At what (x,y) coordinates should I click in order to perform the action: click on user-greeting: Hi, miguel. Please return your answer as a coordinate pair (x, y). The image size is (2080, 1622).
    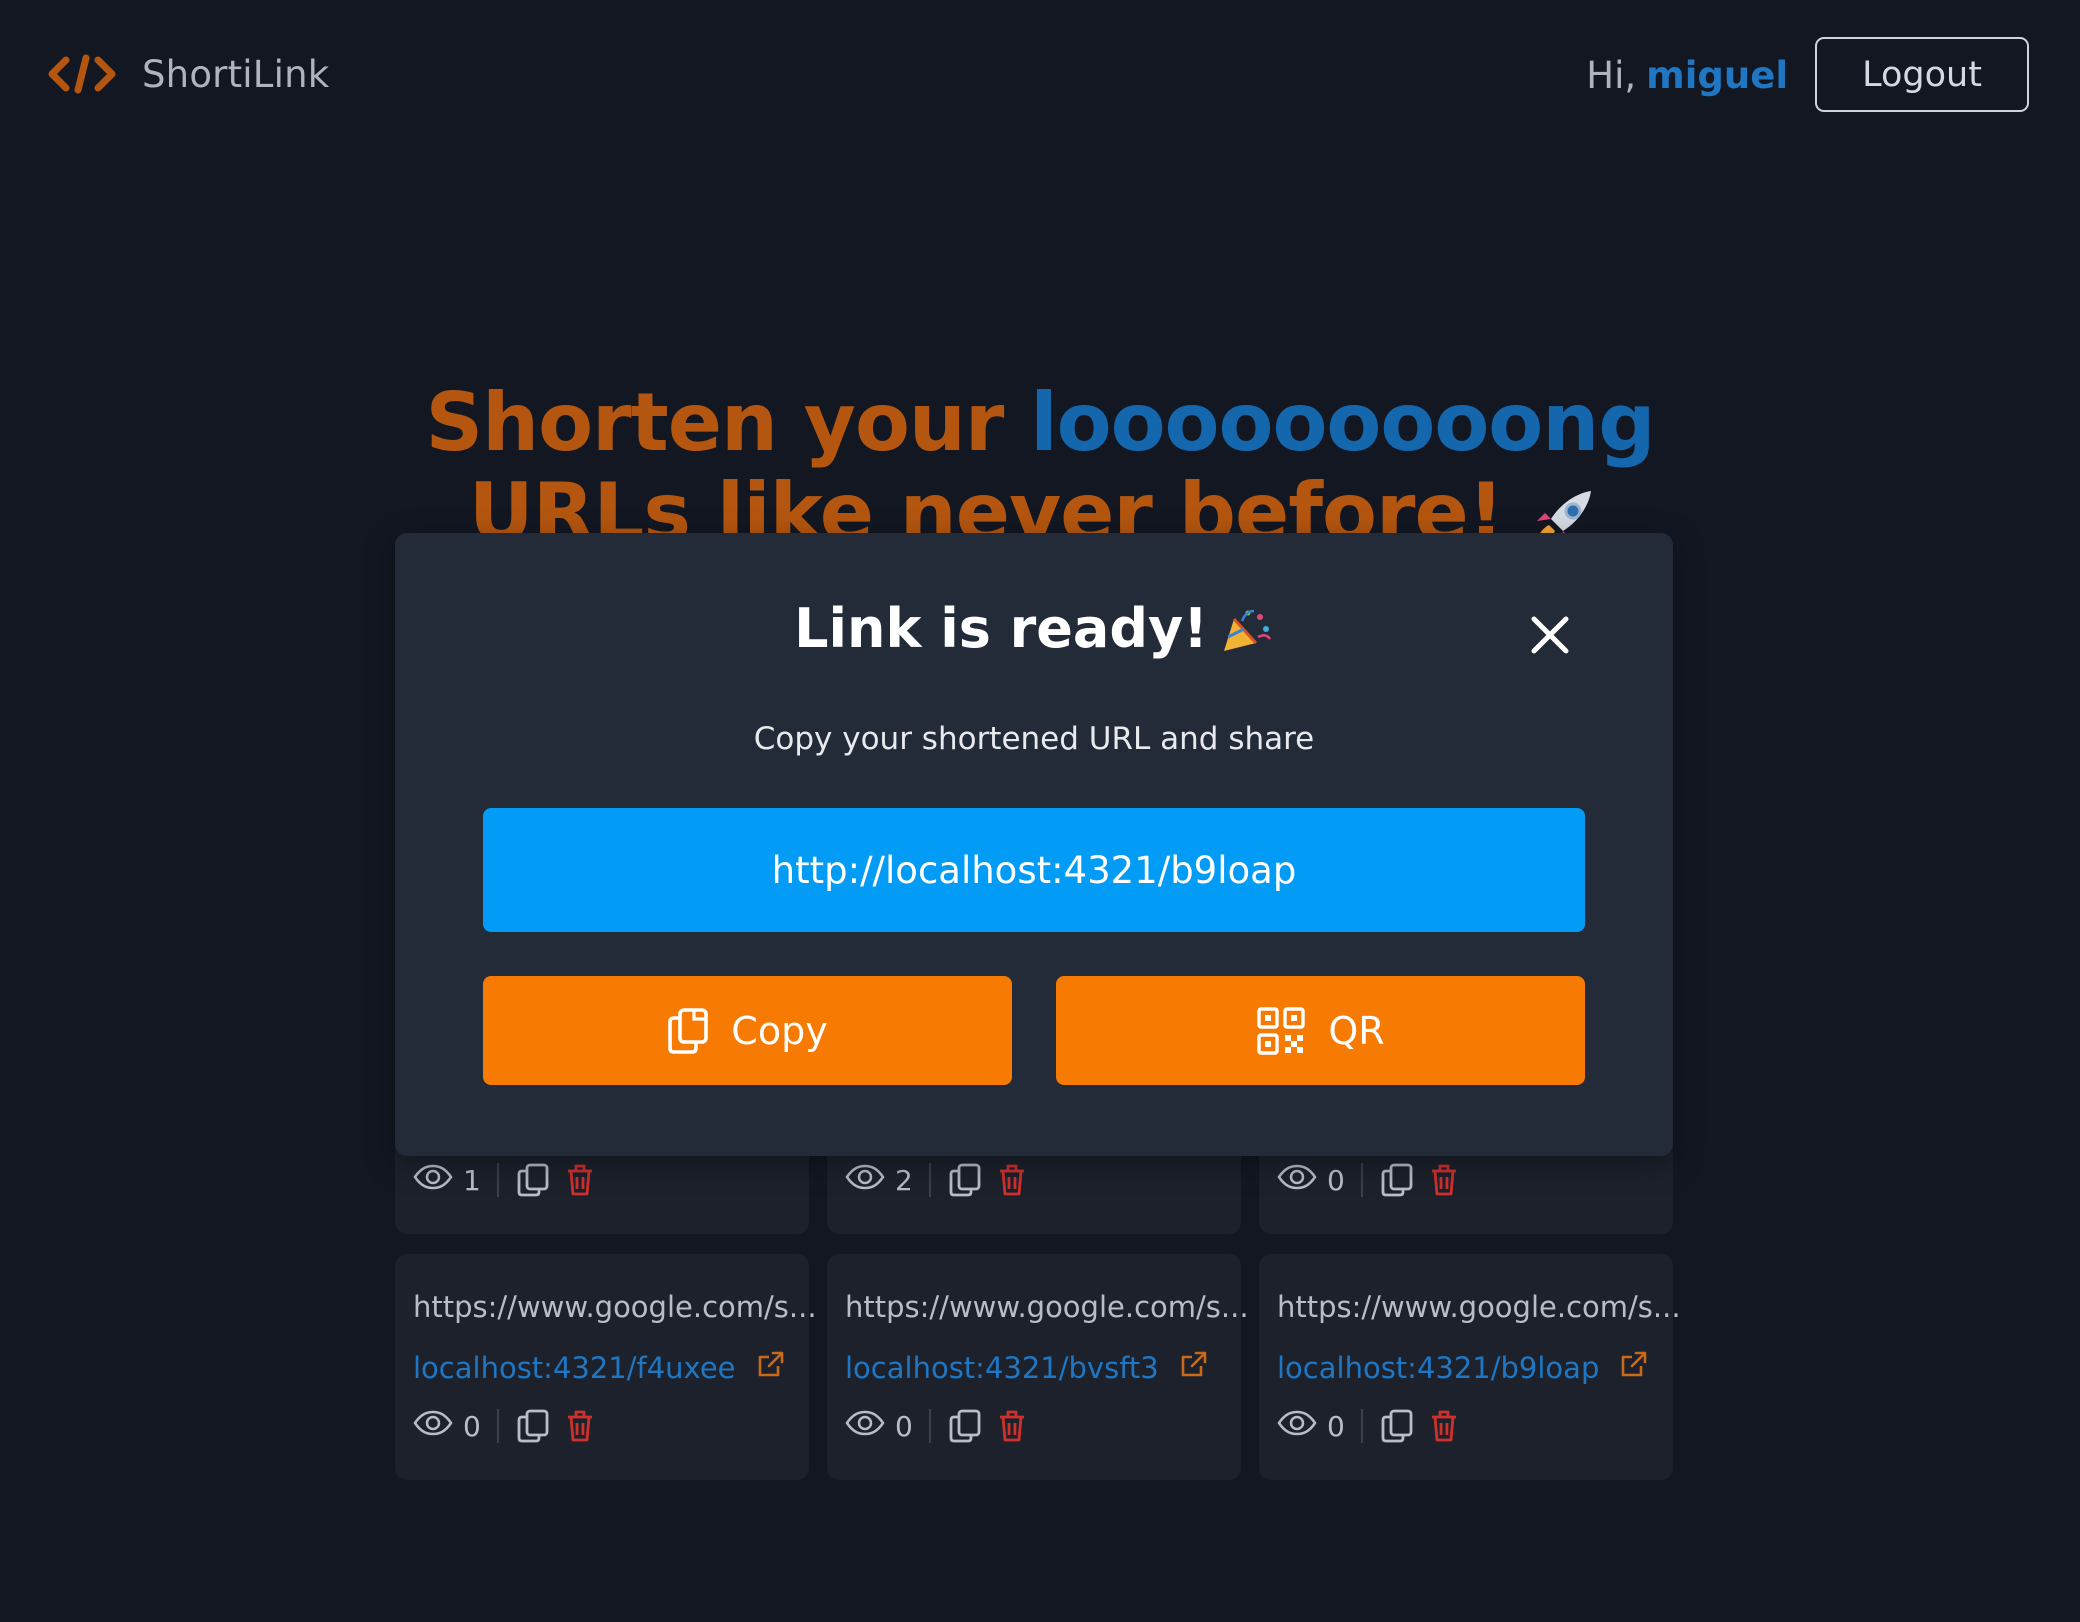
    Looking at the image, I should click on (1687, 75).